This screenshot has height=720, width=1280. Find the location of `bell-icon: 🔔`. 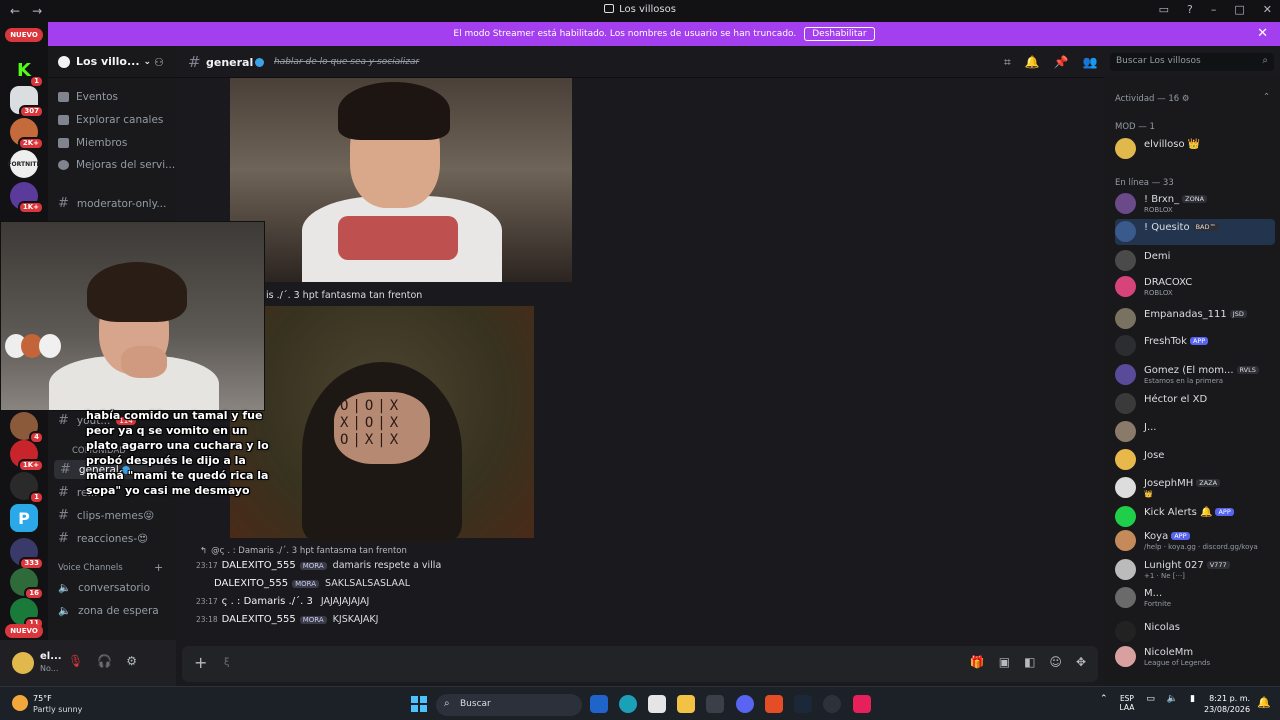

bell-icon: 🔔 is located at coordinates (1032, 62).